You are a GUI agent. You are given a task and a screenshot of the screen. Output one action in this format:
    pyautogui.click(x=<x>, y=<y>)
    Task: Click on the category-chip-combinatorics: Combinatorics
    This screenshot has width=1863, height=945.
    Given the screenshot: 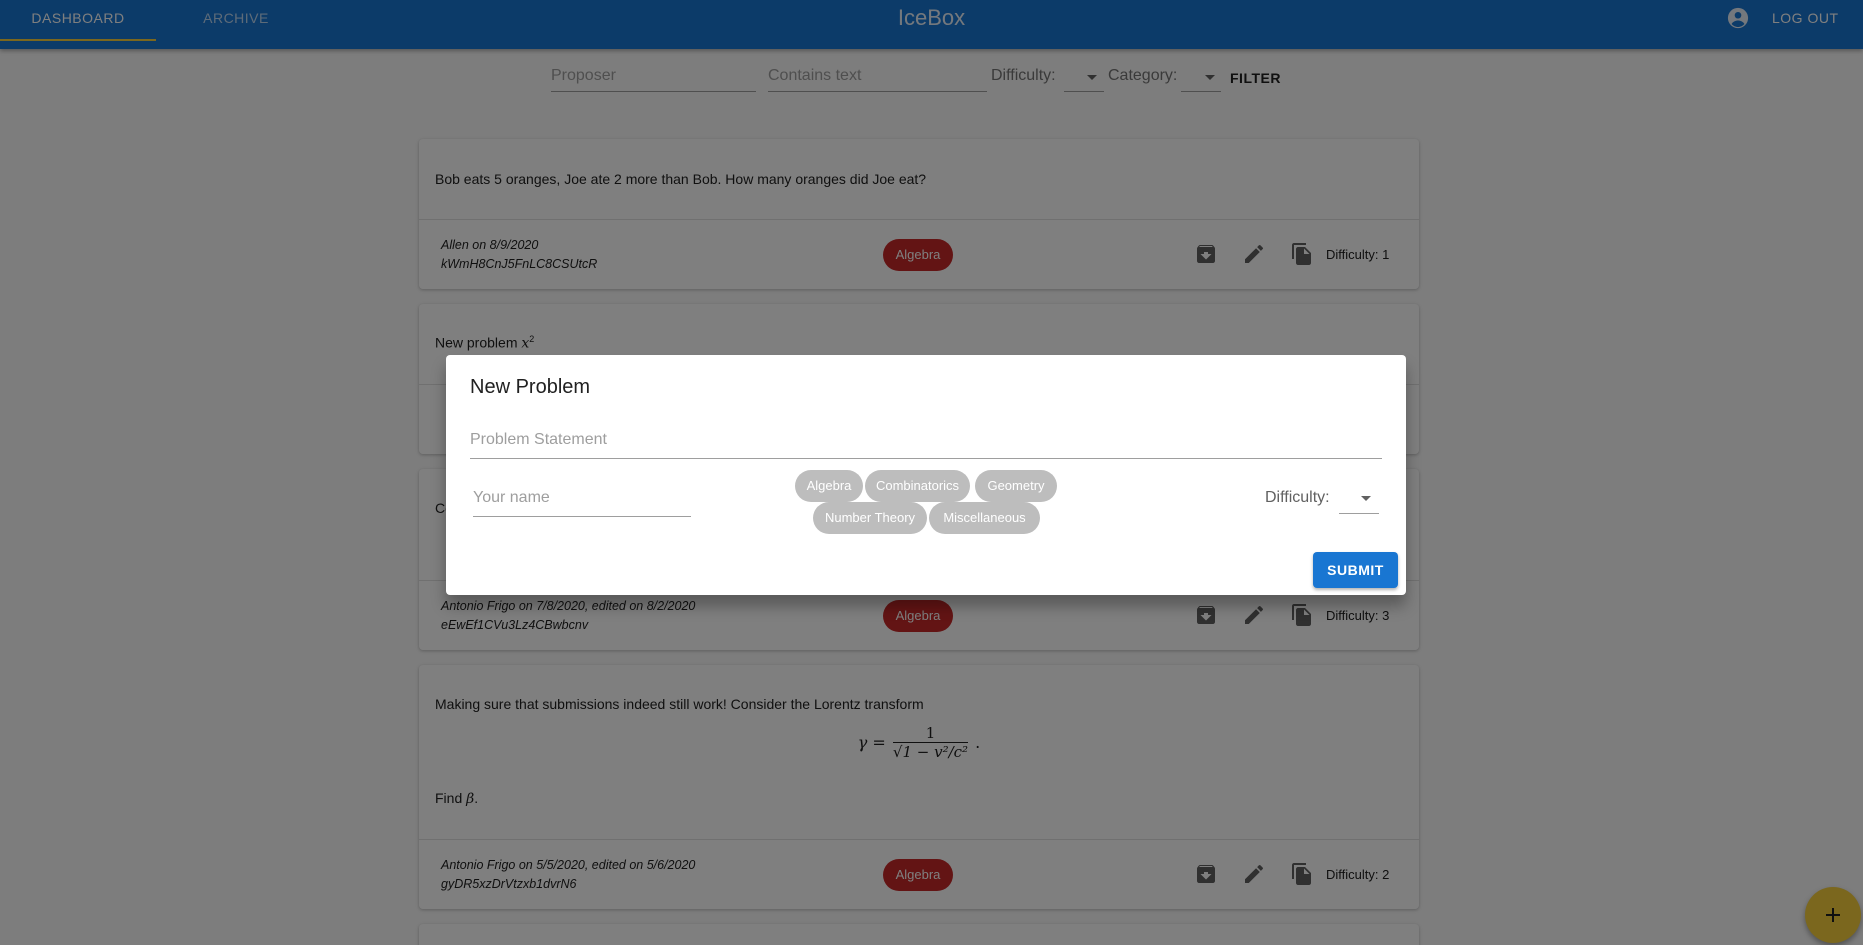 What is the action you would take?
    pyautogui.click(x=917, y=486)
    